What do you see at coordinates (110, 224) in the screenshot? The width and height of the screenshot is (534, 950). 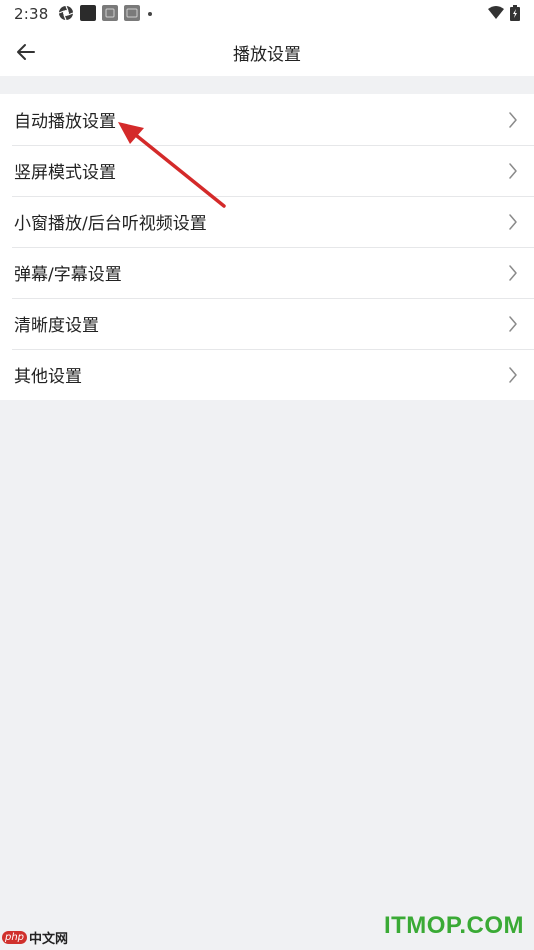 I see `settings-item-label: 小窗播放/后台听视频设置` at bounding box center [110, 224].